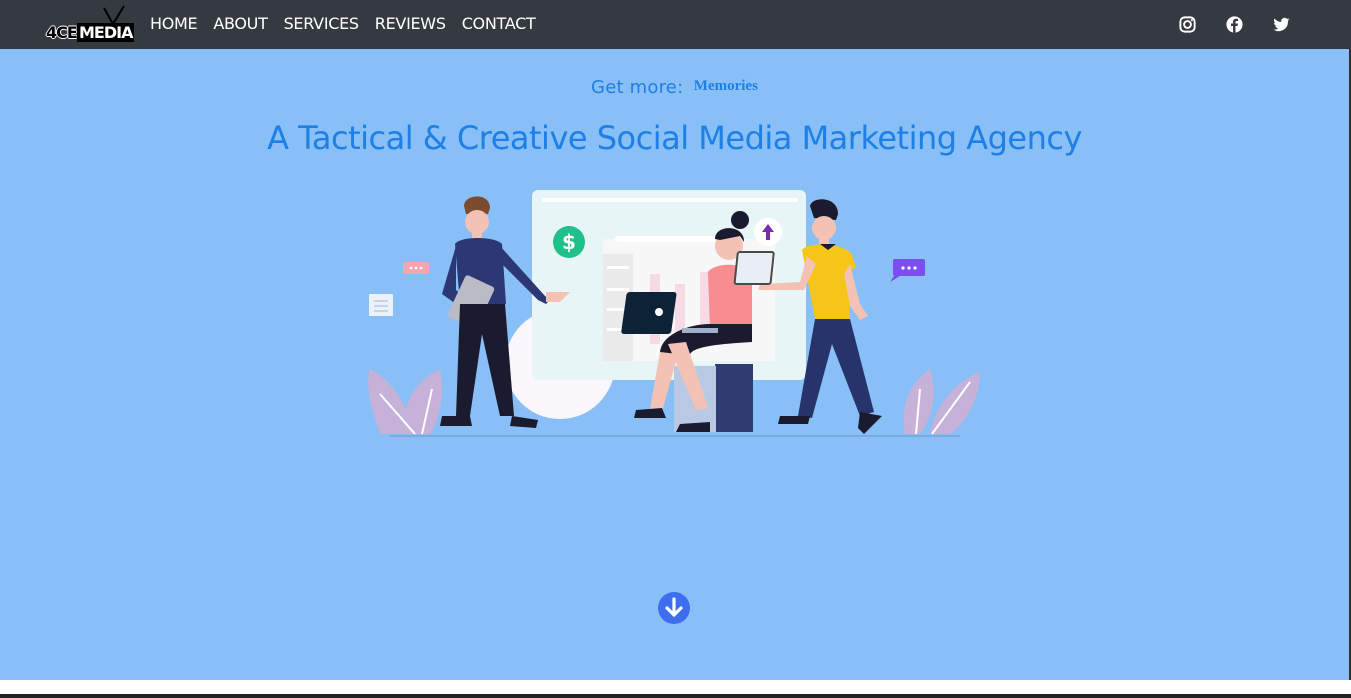 The image size is (1351, 698). What do you see at coordinates (106, 32) in the screenshot?
I see `logo-text-right: MEDIA` at bounding box center [106, 32].